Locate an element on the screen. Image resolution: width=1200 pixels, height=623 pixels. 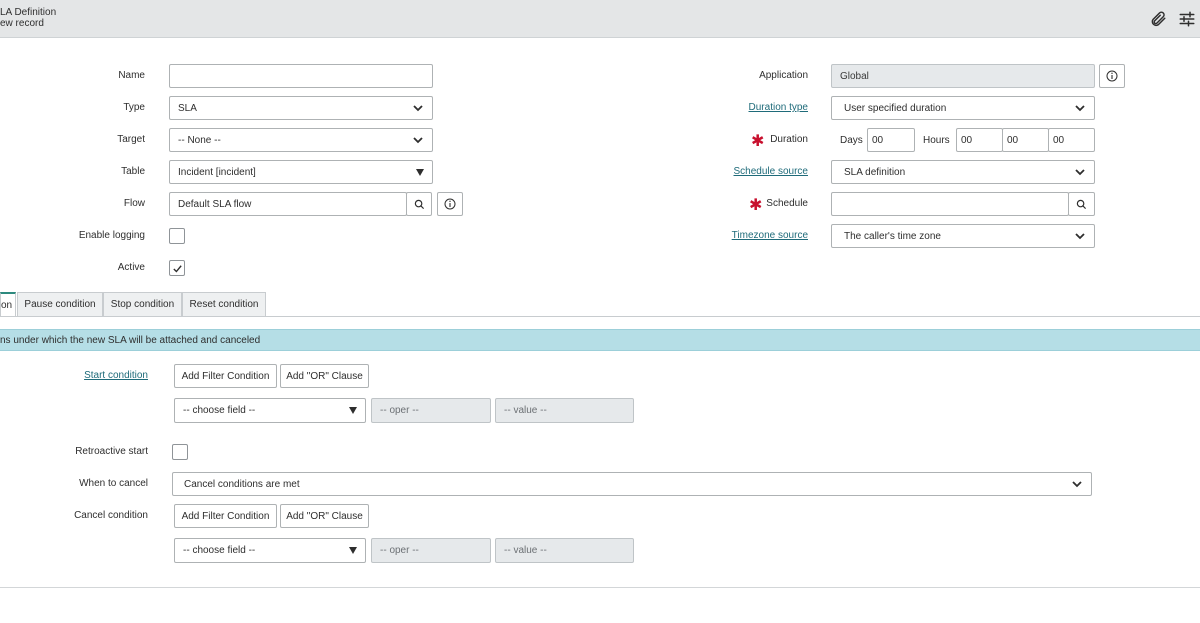
schedule-source-select: SLA definition is located at coordinates (963, 172).